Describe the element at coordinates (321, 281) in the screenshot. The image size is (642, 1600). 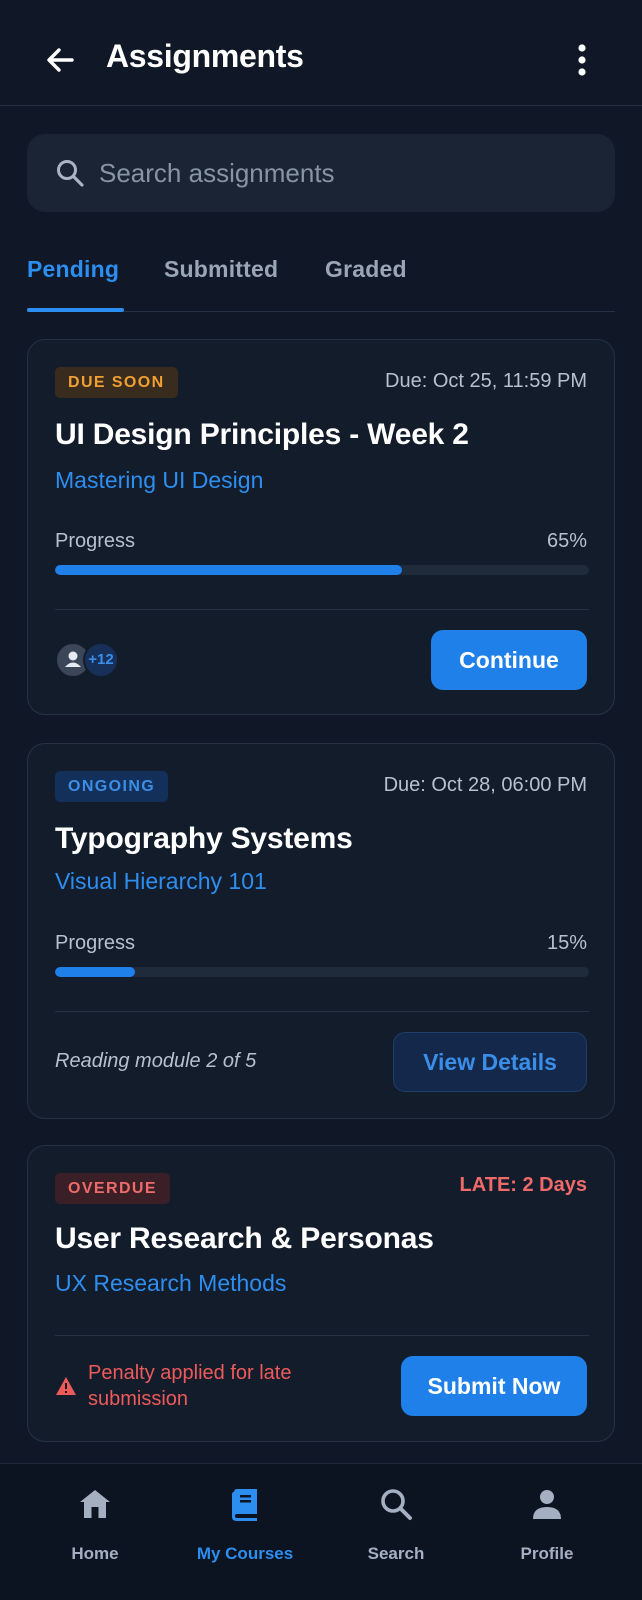
I see `assignment-tabs: Pending Submitted Graded` at that location.